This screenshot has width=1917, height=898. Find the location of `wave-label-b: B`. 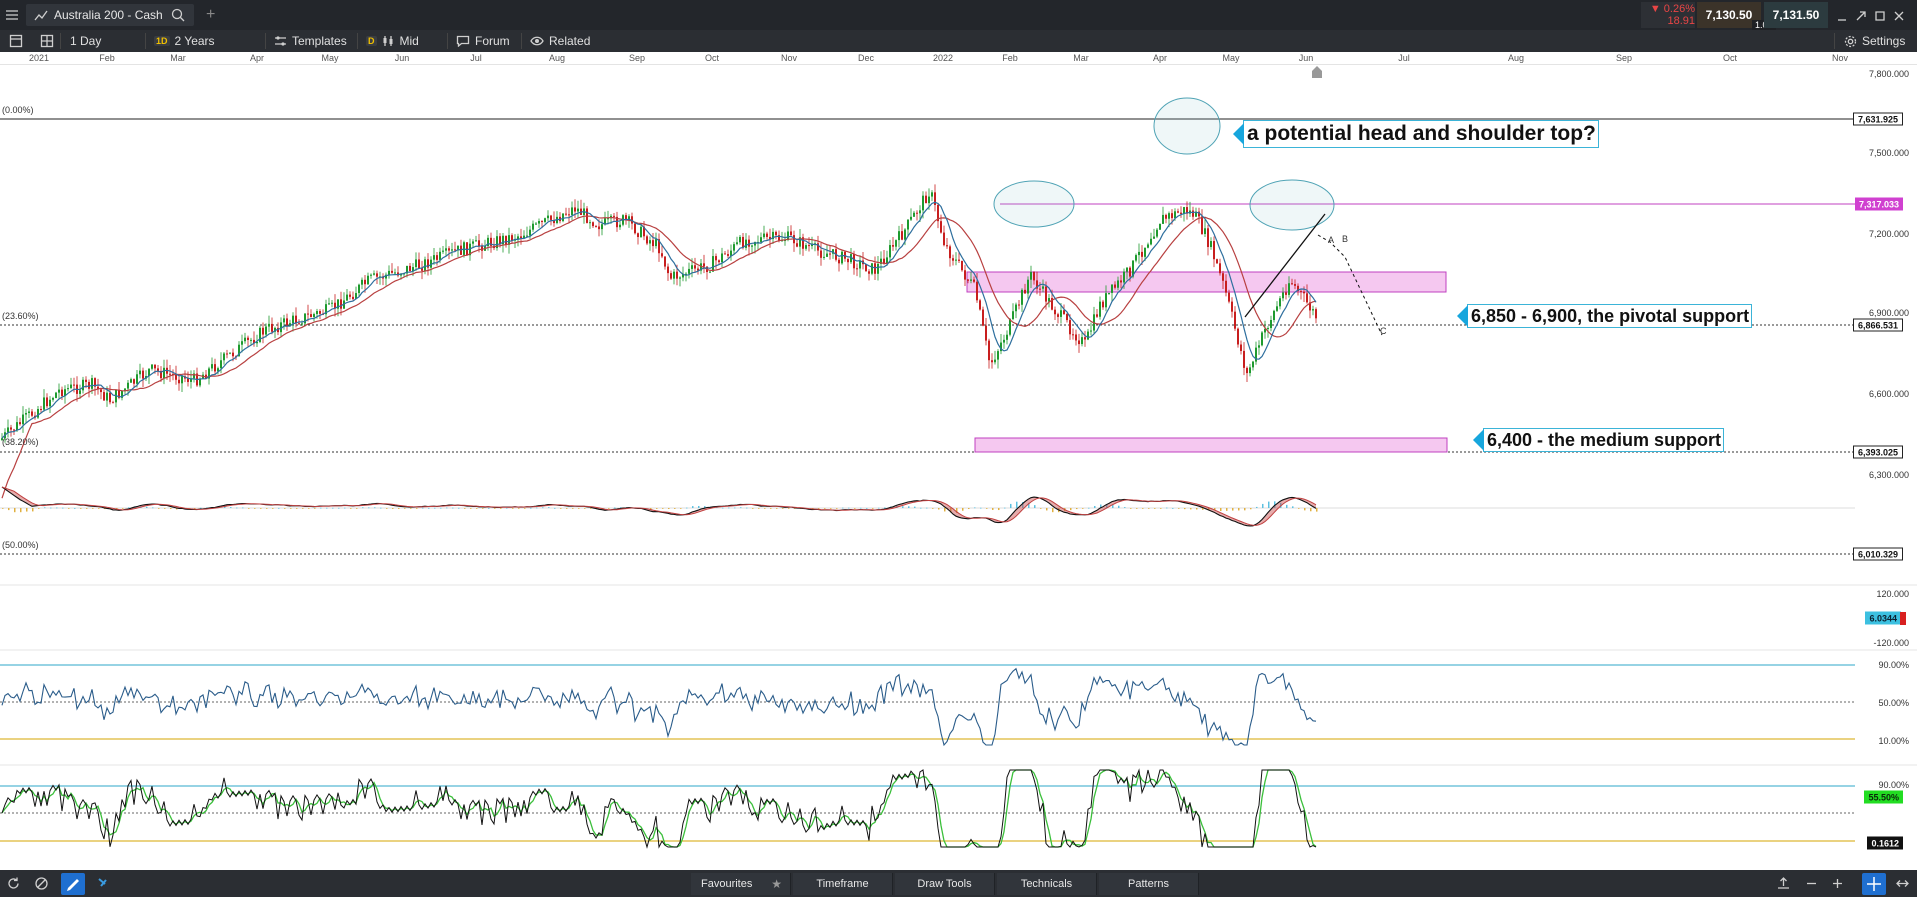

wave-label-b: B is located at coordinates (1345, 239).